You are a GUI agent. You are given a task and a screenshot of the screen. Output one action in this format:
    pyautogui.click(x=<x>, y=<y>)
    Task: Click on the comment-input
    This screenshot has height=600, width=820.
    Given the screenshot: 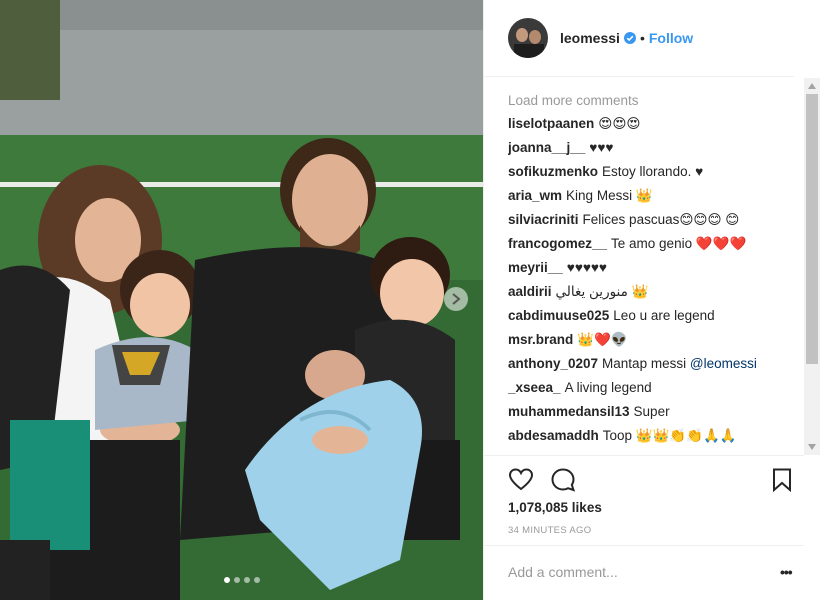 What is the action you would take?
    pyautogui.click(x=633, y=572)
    